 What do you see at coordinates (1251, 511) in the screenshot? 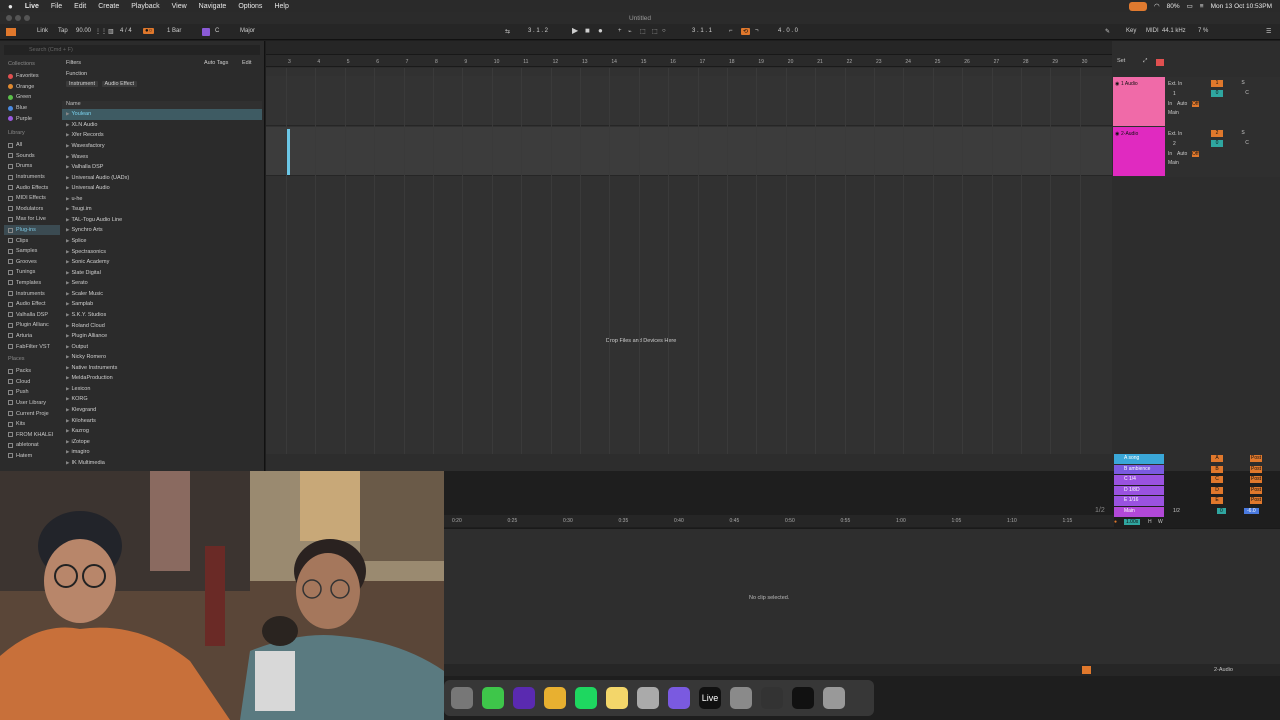
I see `master-db: -6.0` at bounding box center [1251, 511].